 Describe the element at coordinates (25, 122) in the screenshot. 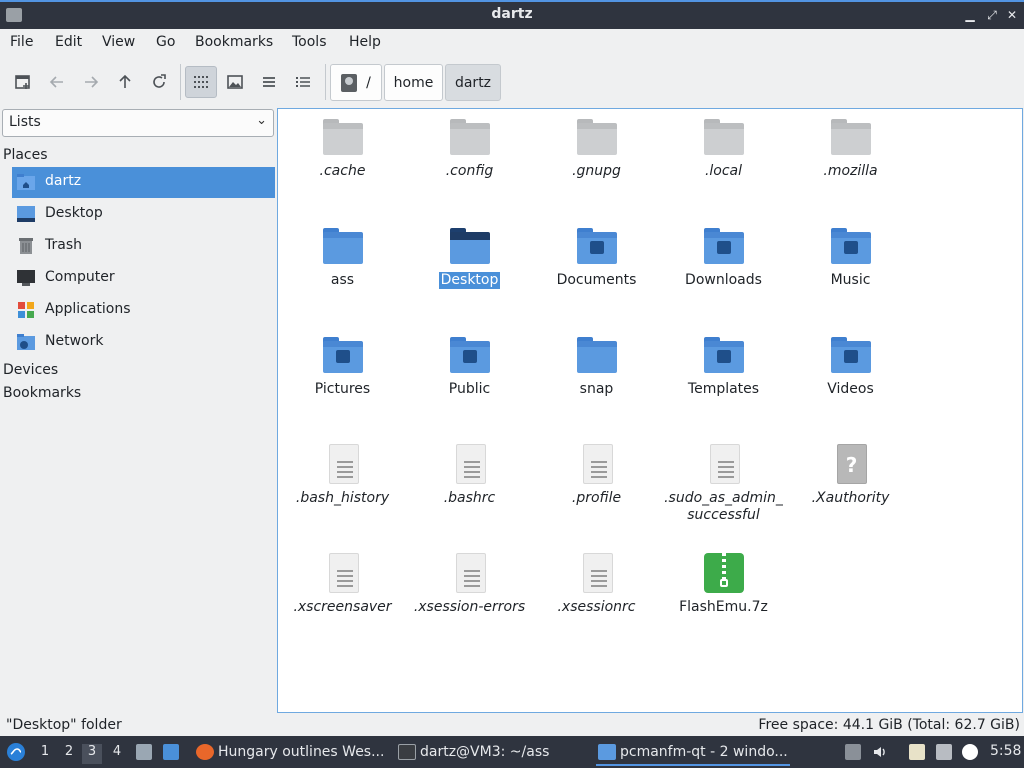

I see `side-panel-mode-value: Lists` at that location.